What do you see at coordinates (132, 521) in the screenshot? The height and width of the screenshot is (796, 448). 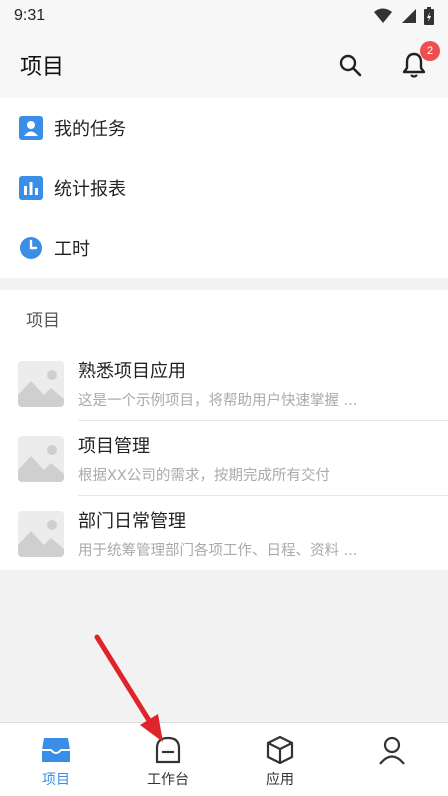 I see `project-name: 部门日常管理` at bounding box center [132, 521].